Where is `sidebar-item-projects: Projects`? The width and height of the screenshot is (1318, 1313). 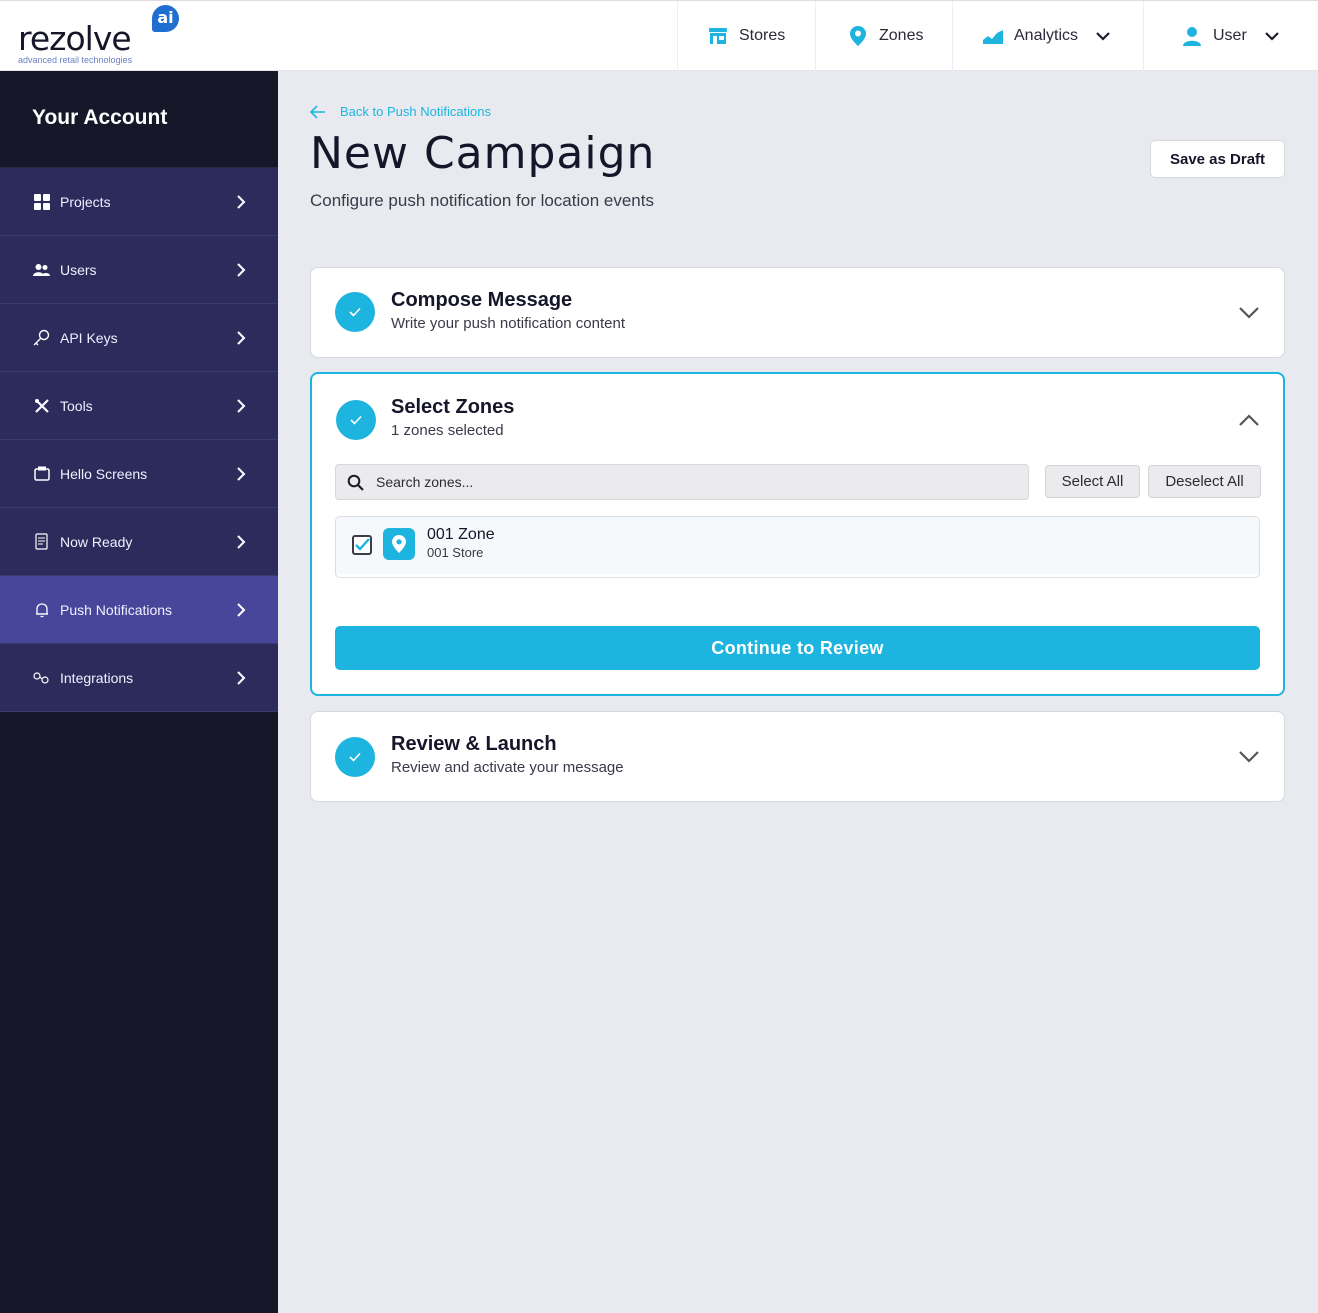
sidebar-item-projects: Projects is located at coordinates (139, 202).